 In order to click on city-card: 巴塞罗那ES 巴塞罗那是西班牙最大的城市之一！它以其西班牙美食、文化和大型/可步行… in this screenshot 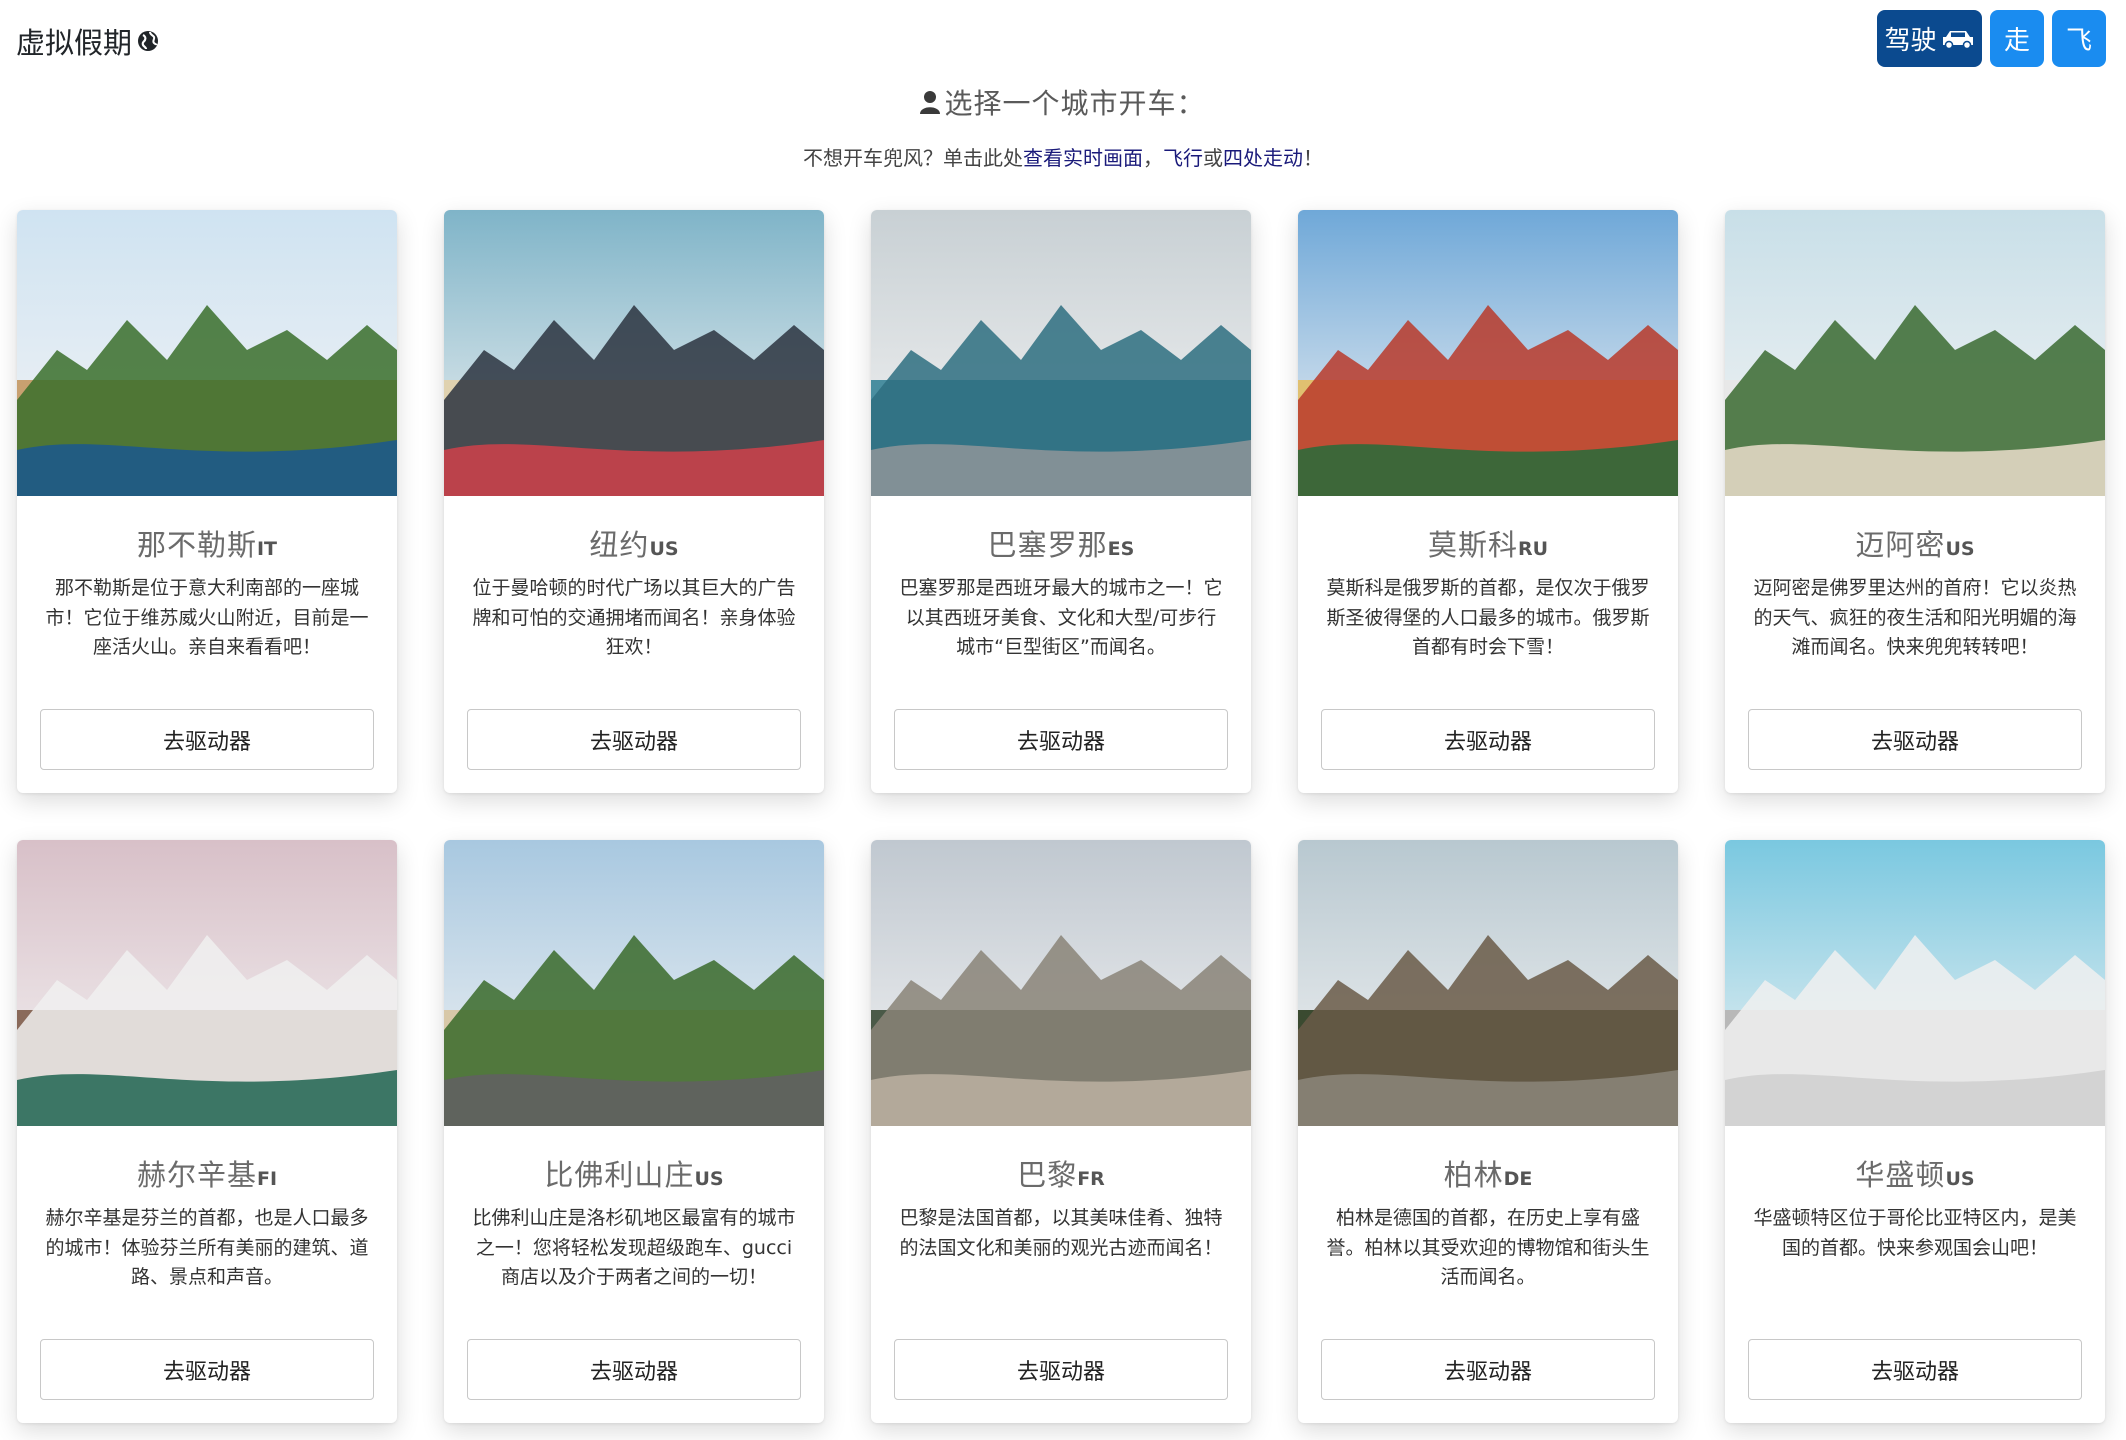, I will do `click(1061, 501)`.